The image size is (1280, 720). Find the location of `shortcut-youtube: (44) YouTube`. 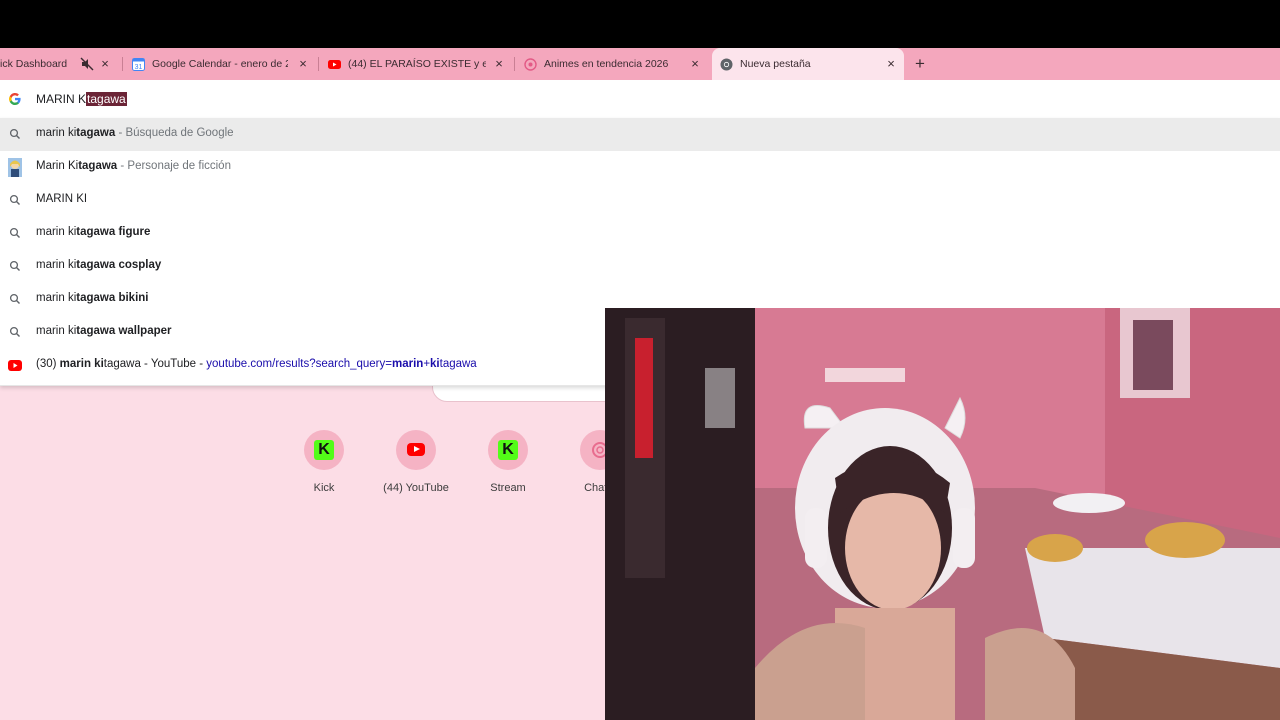

shortcut-youtube: (44) YouTube is located at coordinates (416, 462).